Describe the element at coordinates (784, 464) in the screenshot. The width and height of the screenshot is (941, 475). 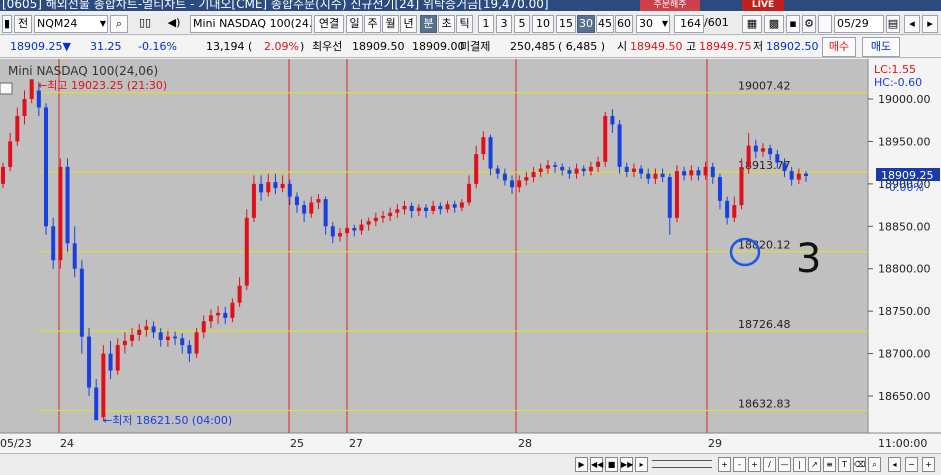
I see `hline-icon: —` at that location.